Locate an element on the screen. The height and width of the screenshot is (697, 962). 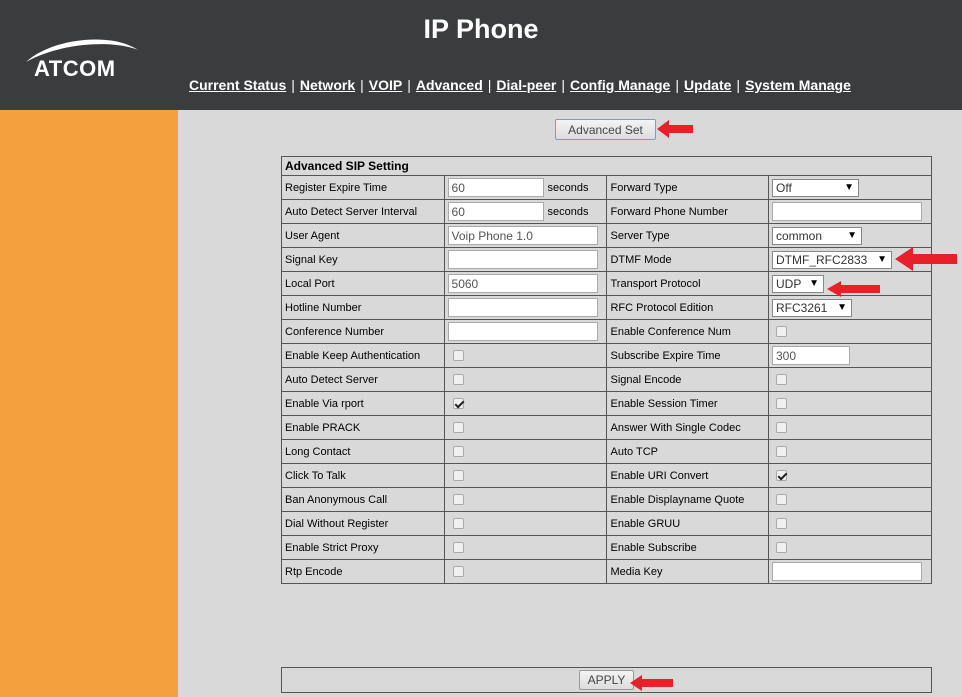
apply-button: APPLY is located at coordinates (606, 680).